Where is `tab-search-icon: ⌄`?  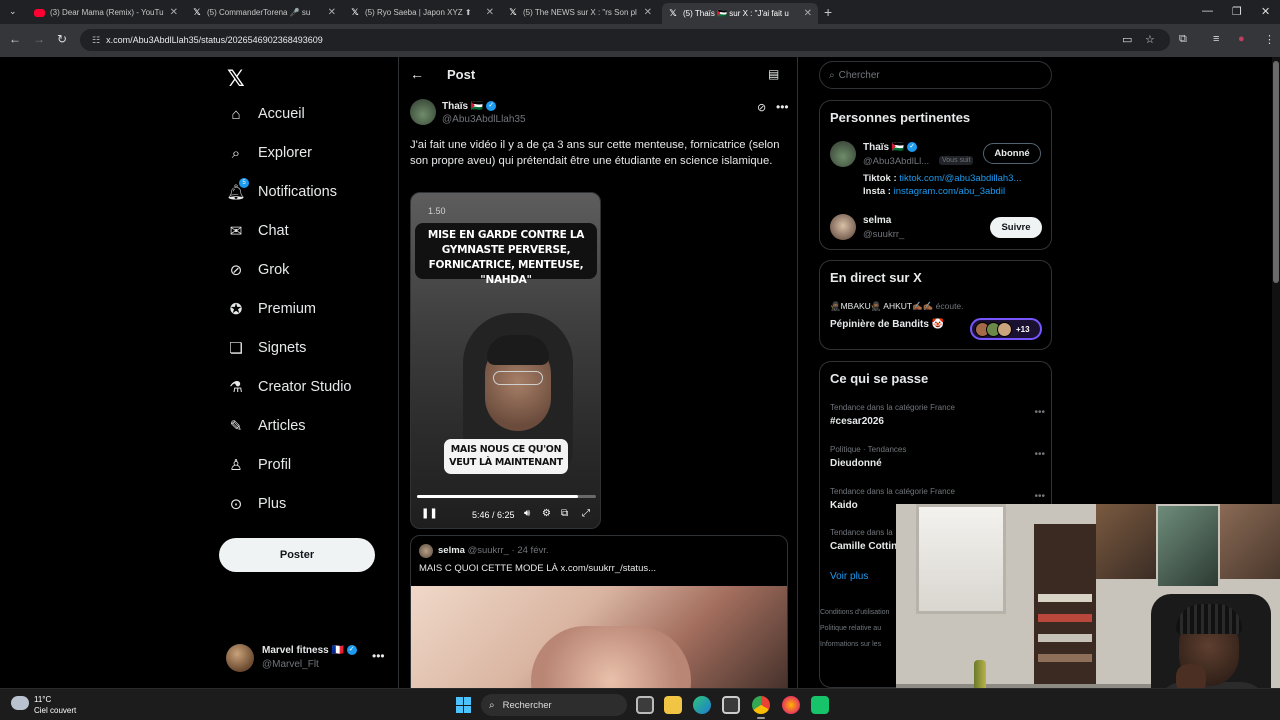 tab-search-icon: ⌄ is located at coordinates (13, 11).